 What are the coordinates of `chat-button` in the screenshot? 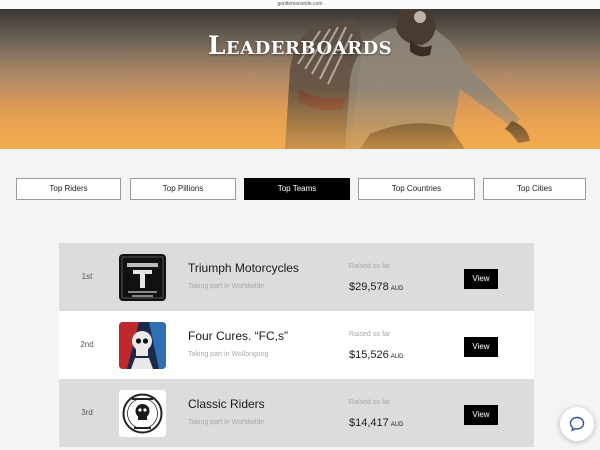 It's located at (577, 424).